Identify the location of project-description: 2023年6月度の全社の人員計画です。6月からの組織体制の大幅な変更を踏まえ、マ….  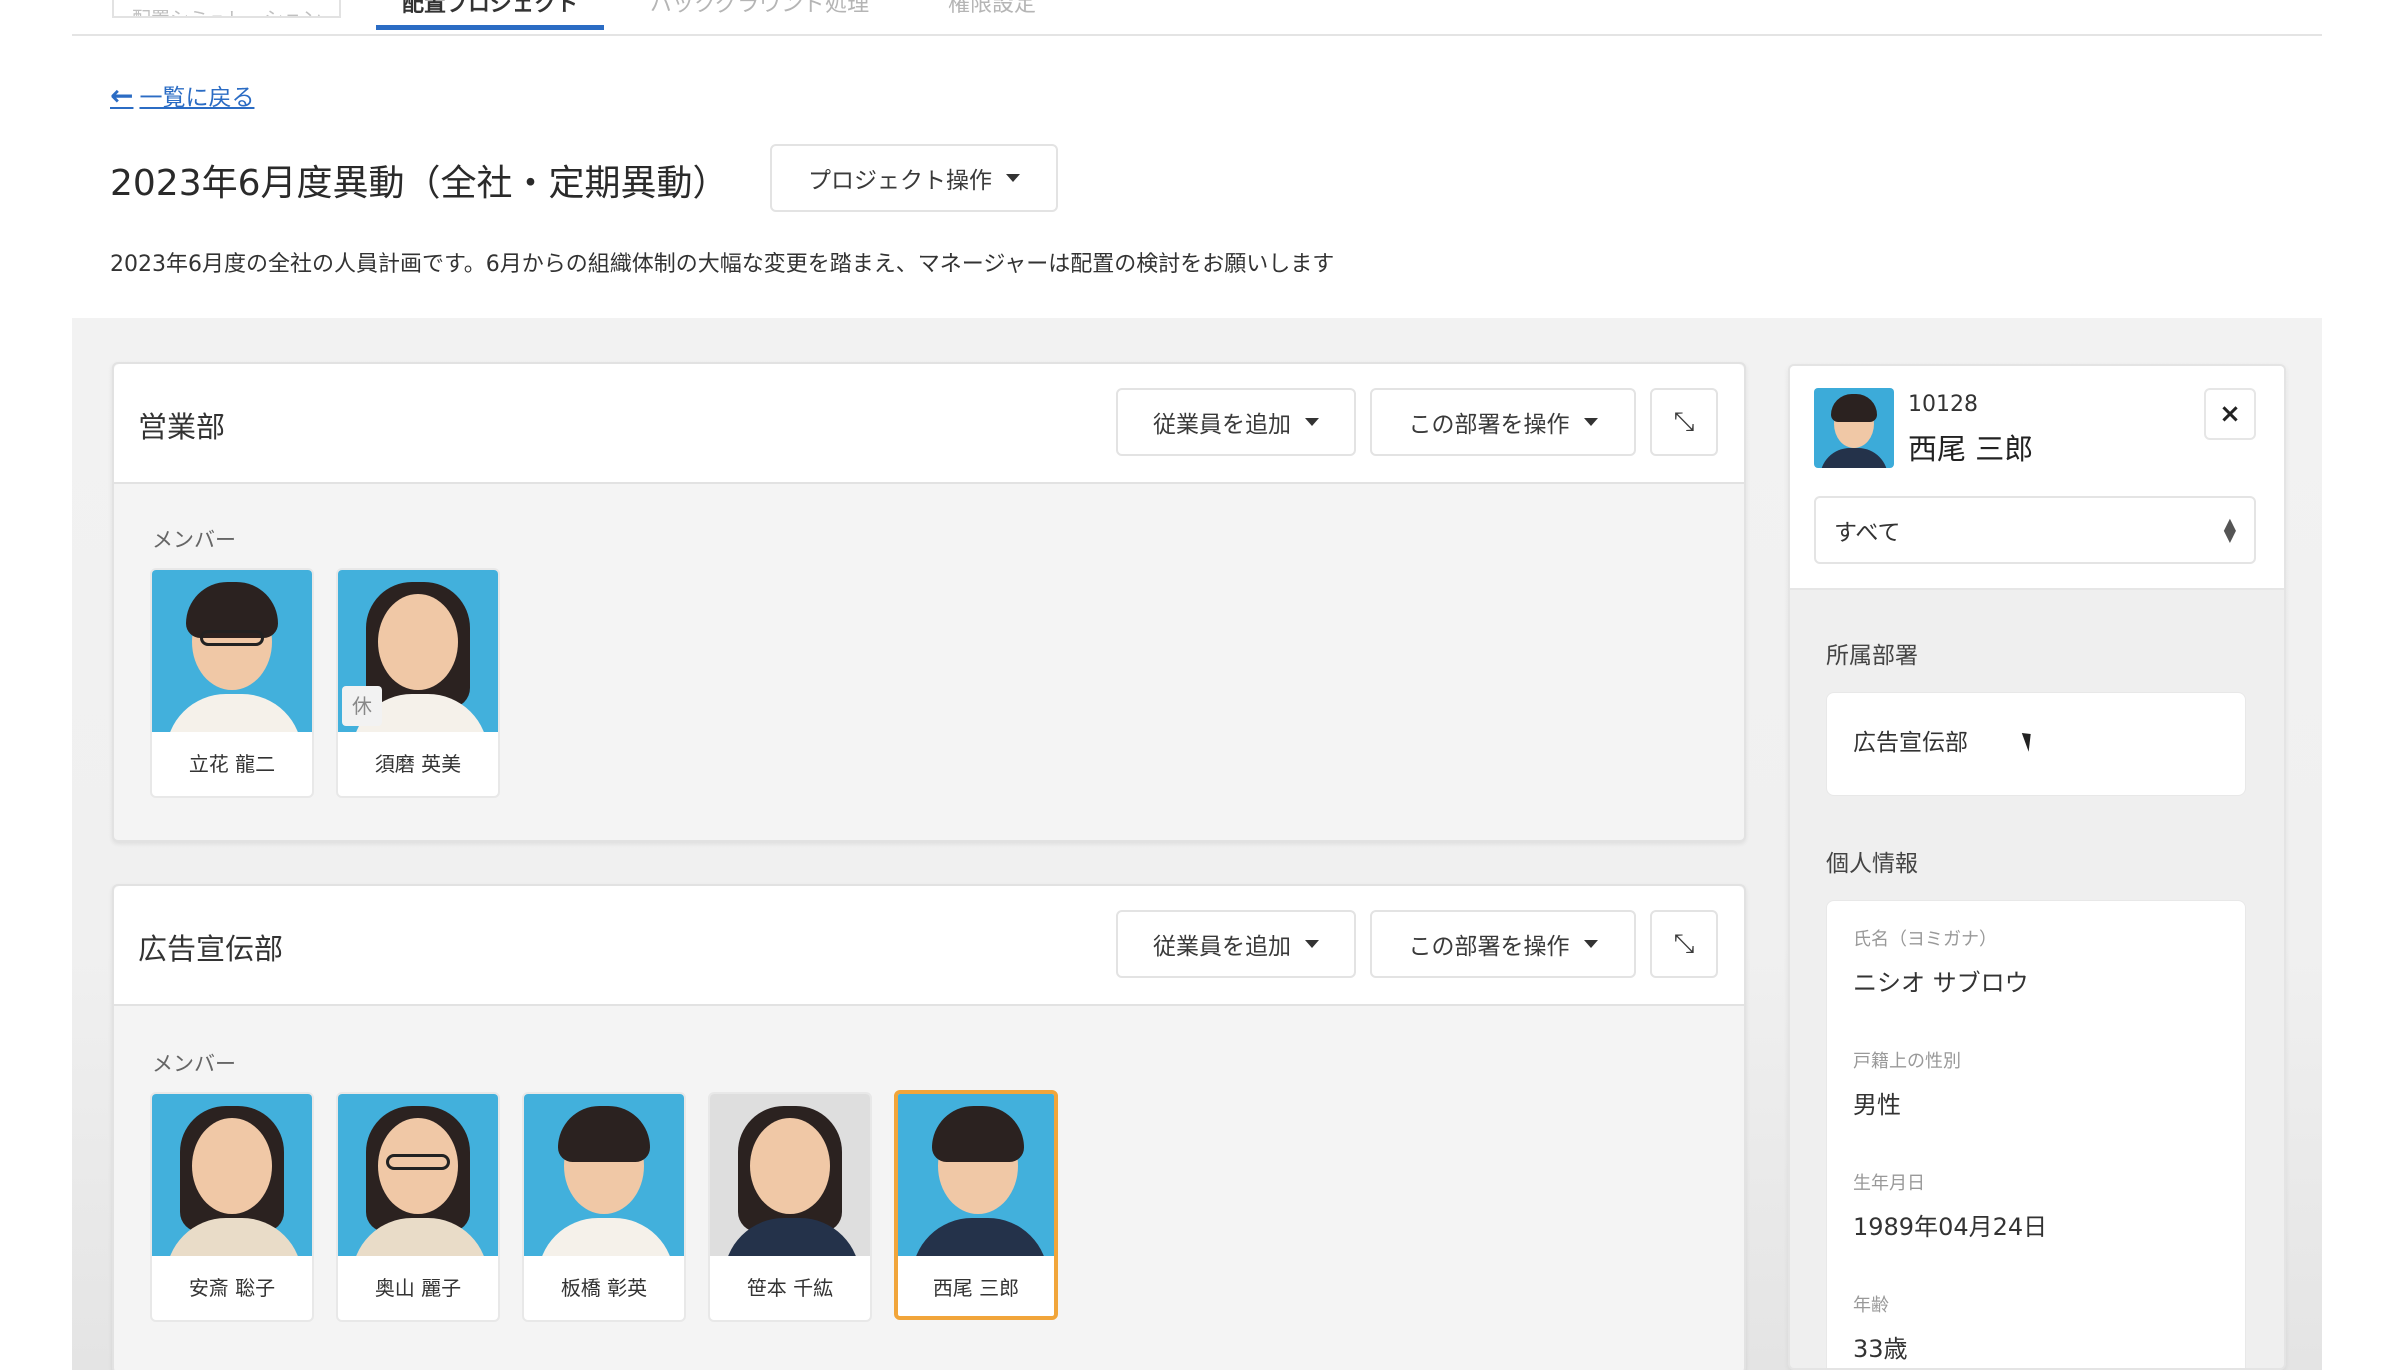
(722, 264).